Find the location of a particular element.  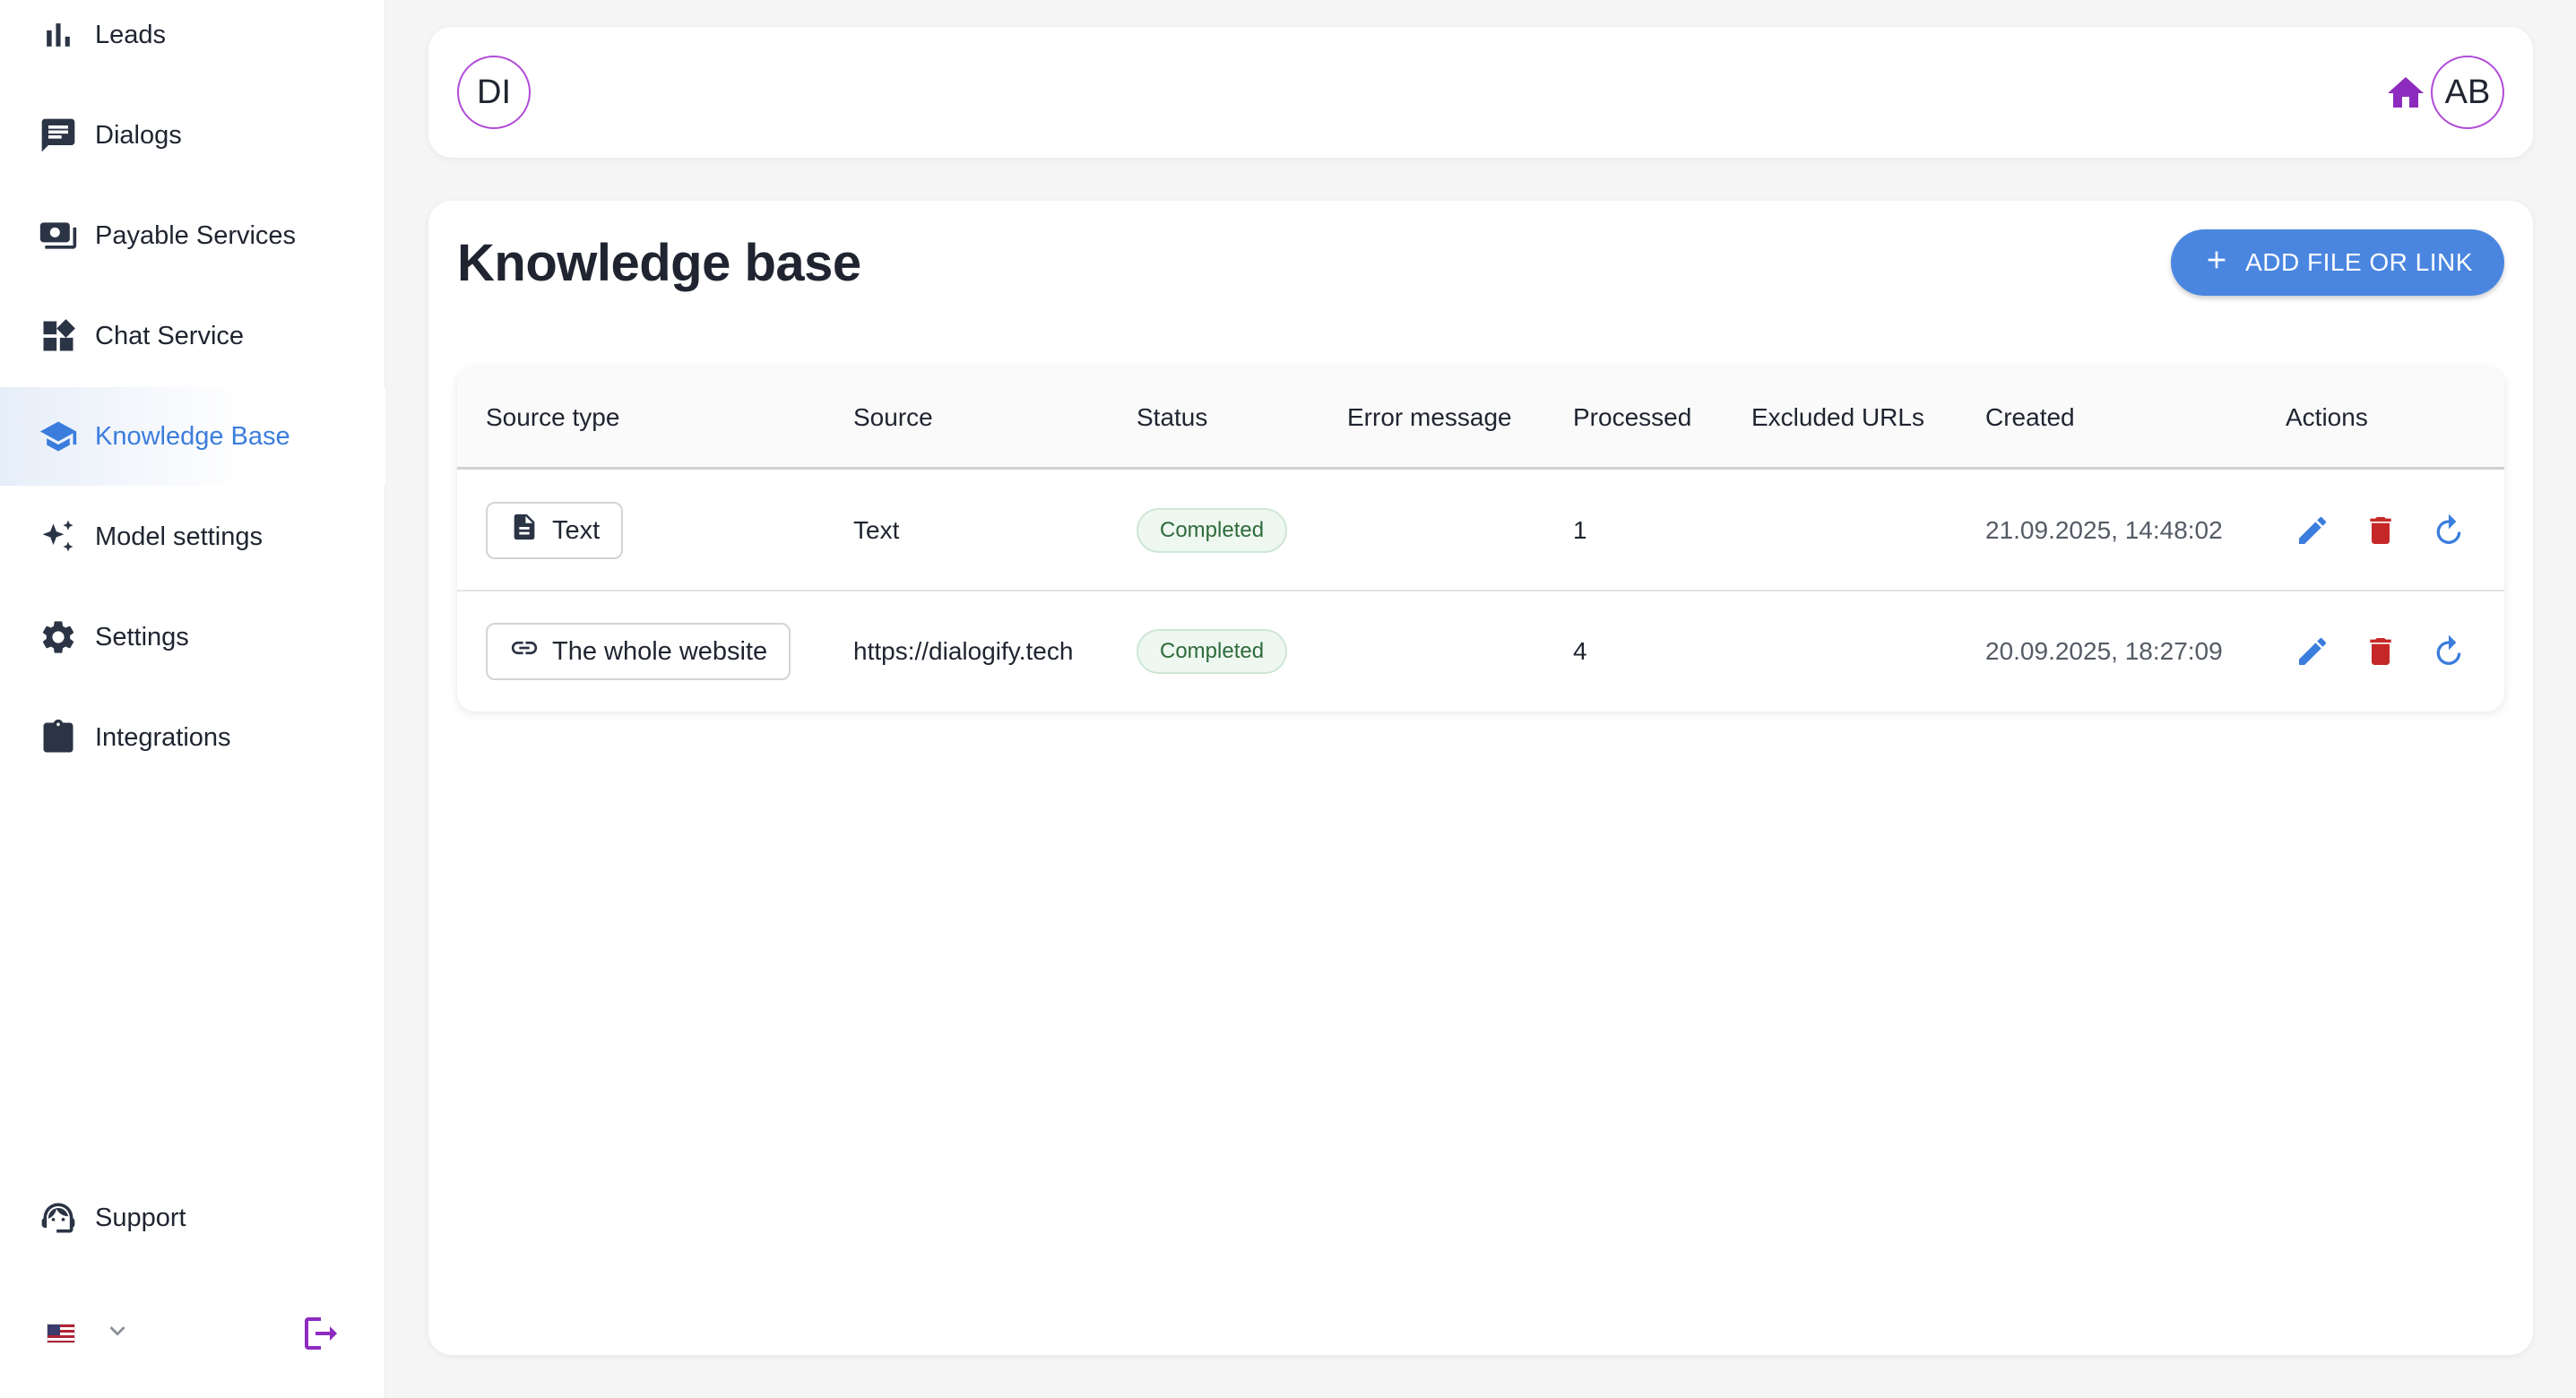

source-type-label: Text is located at coordinates (576, 530).